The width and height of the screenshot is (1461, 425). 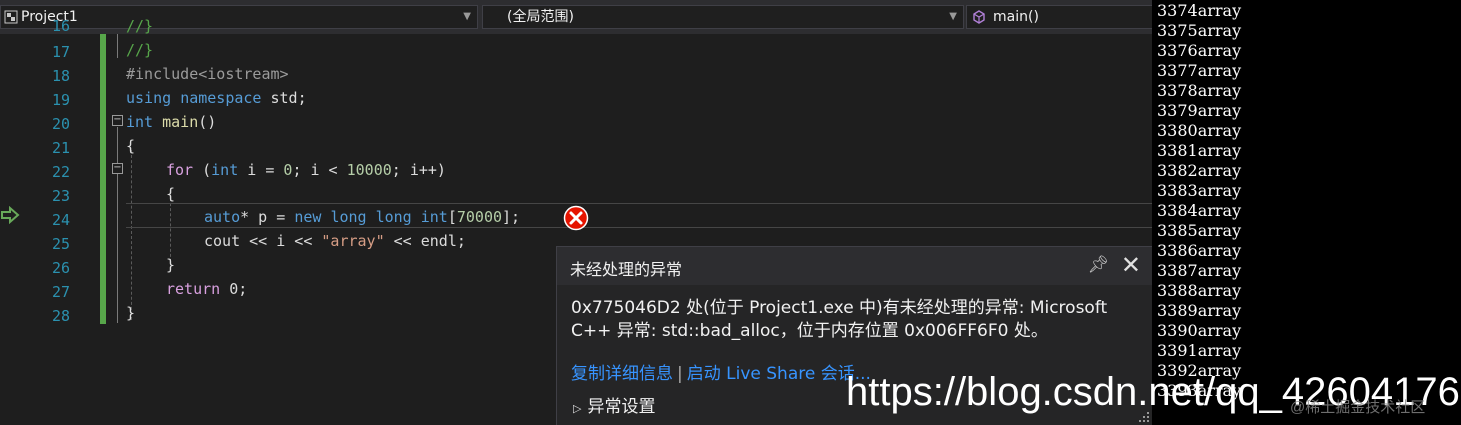 I want to click on watermark-community: @稀土掘金技术社区, so click(x=1358, y=407).